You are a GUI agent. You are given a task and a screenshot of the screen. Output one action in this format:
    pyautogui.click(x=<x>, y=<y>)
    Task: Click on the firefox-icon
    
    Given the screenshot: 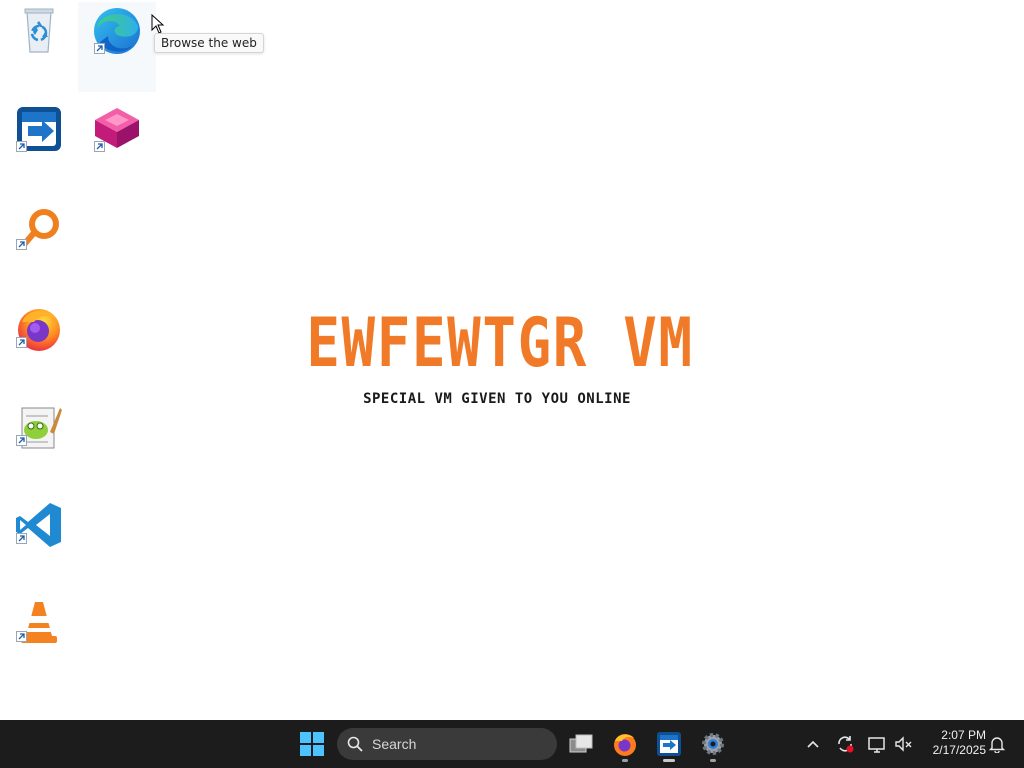 What is the action you would take?
    pyautogui.click(x=625, y=745)
    